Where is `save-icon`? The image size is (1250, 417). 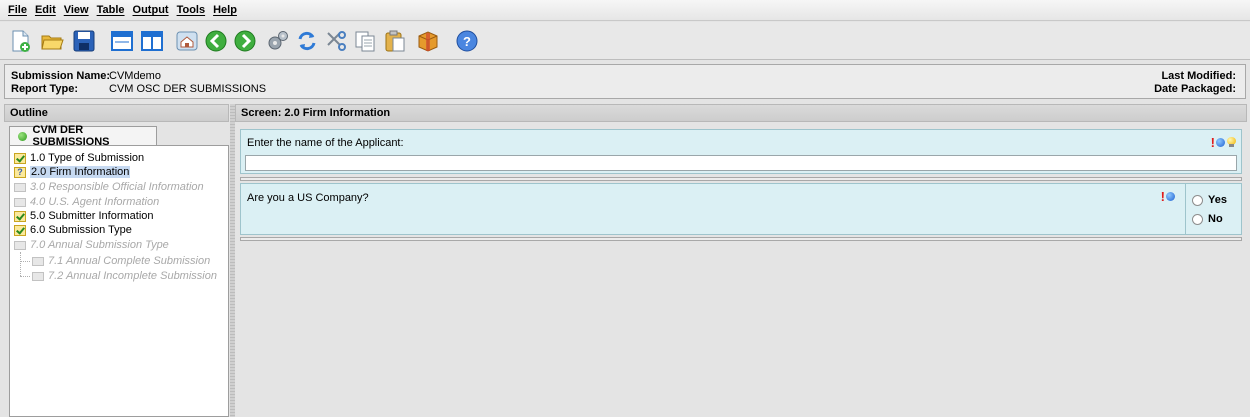
save-icon is located at coordinates (84, 40).